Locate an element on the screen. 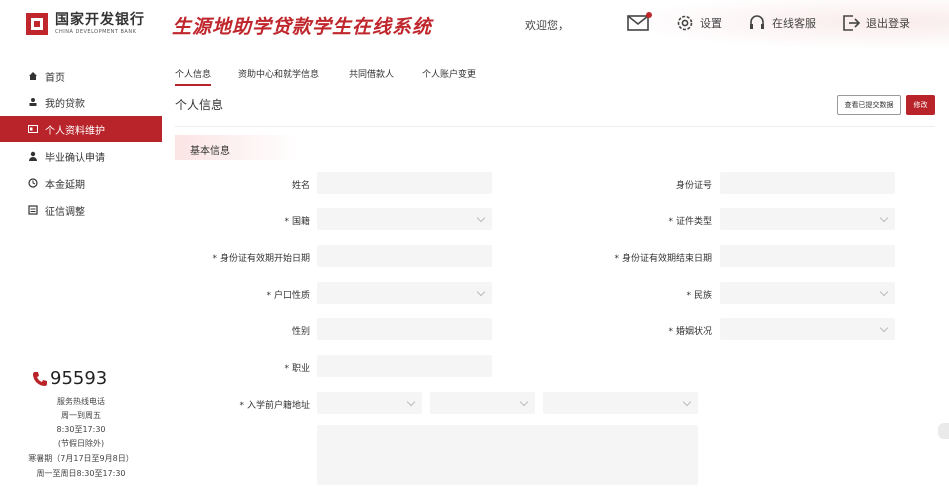 The width and height of the screenshot is (949, 500). clock-icon is located at coordinates (33, 183).